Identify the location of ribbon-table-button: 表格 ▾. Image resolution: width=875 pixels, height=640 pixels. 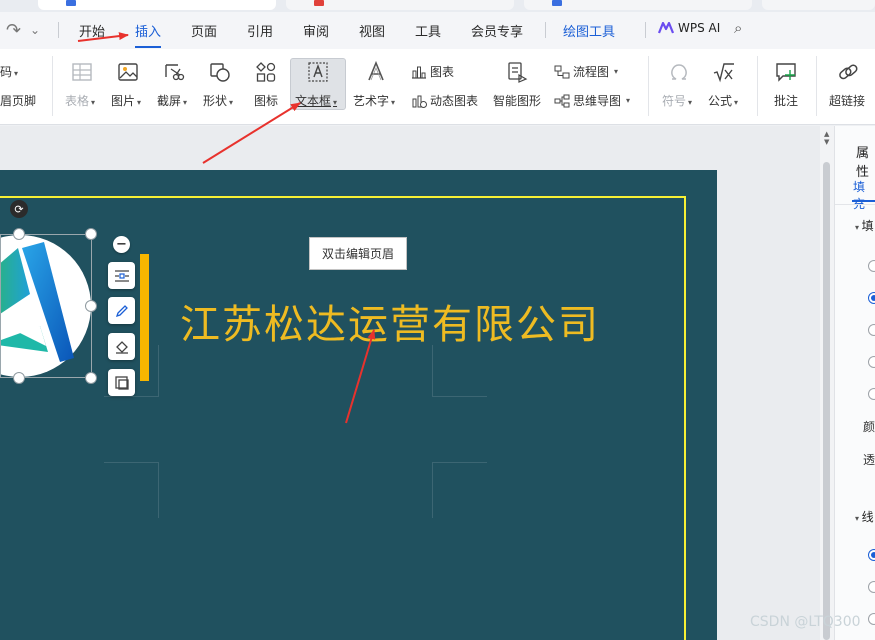
(80, 100).